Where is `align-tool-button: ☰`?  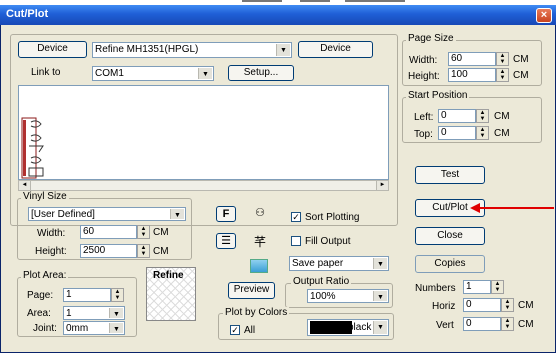 align-tool-button: ☰ is located at coordinates (226, 241).